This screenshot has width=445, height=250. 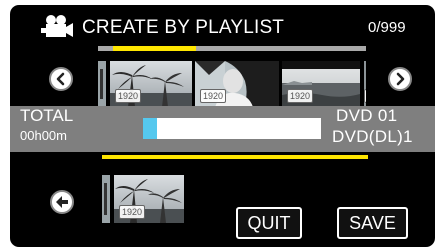 I want to click on playlist-thumbnail-partial, so click(x=106, y=199).